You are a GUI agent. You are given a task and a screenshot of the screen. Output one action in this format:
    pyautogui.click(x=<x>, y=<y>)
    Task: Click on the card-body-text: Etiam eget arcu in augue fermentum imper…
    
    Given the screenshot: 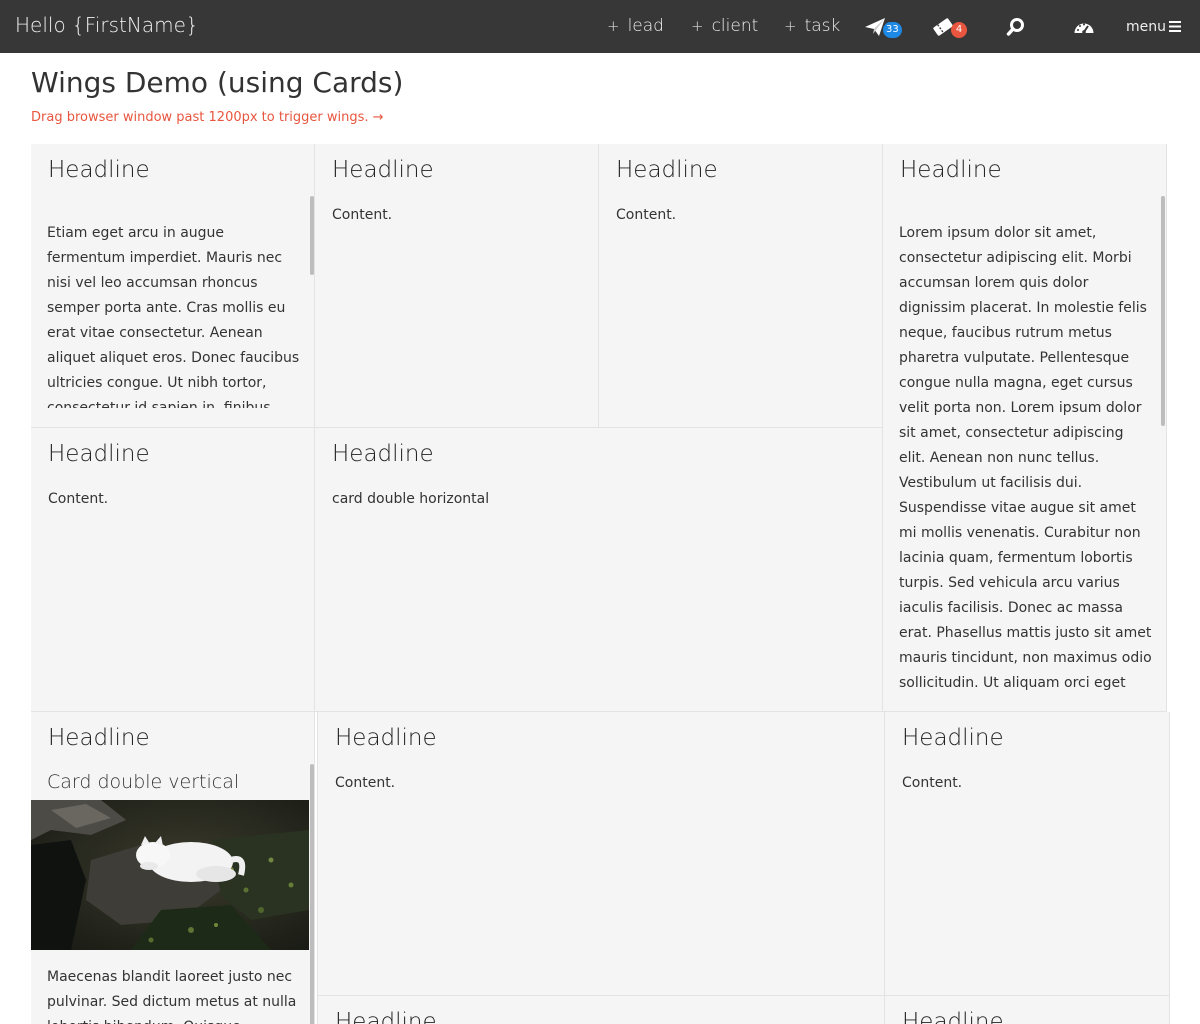 What is the action you would take?
    pyautogui.click(x=173, y=316)
    